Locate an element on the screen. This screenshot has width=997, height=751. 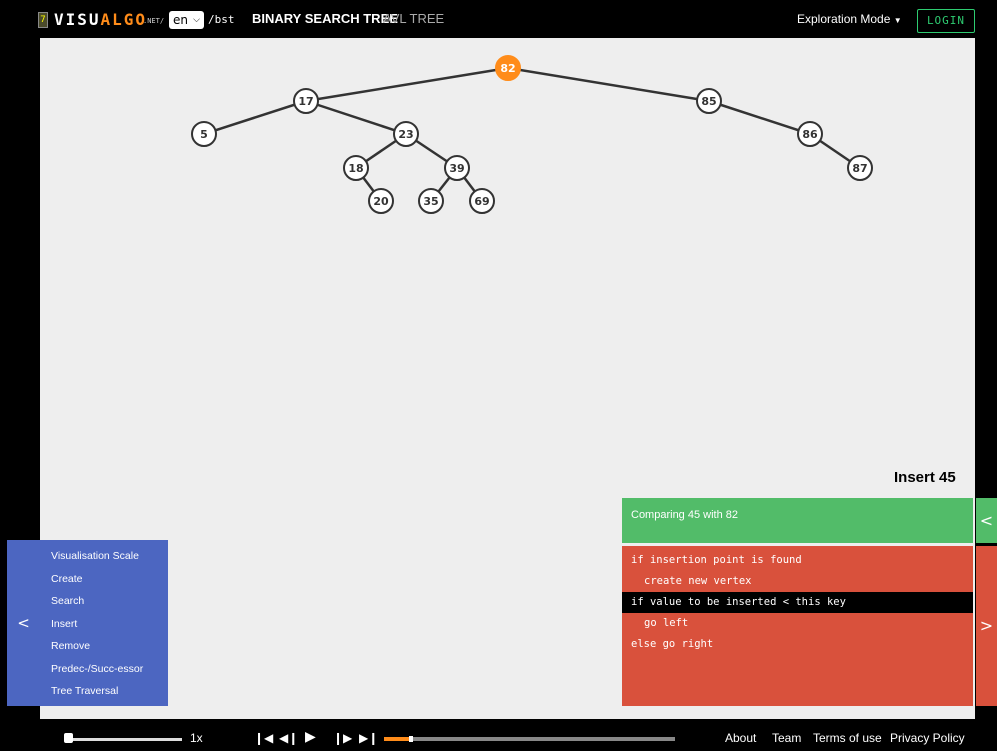
logo-text-part1: VISU is located at coordinates (77, 19).